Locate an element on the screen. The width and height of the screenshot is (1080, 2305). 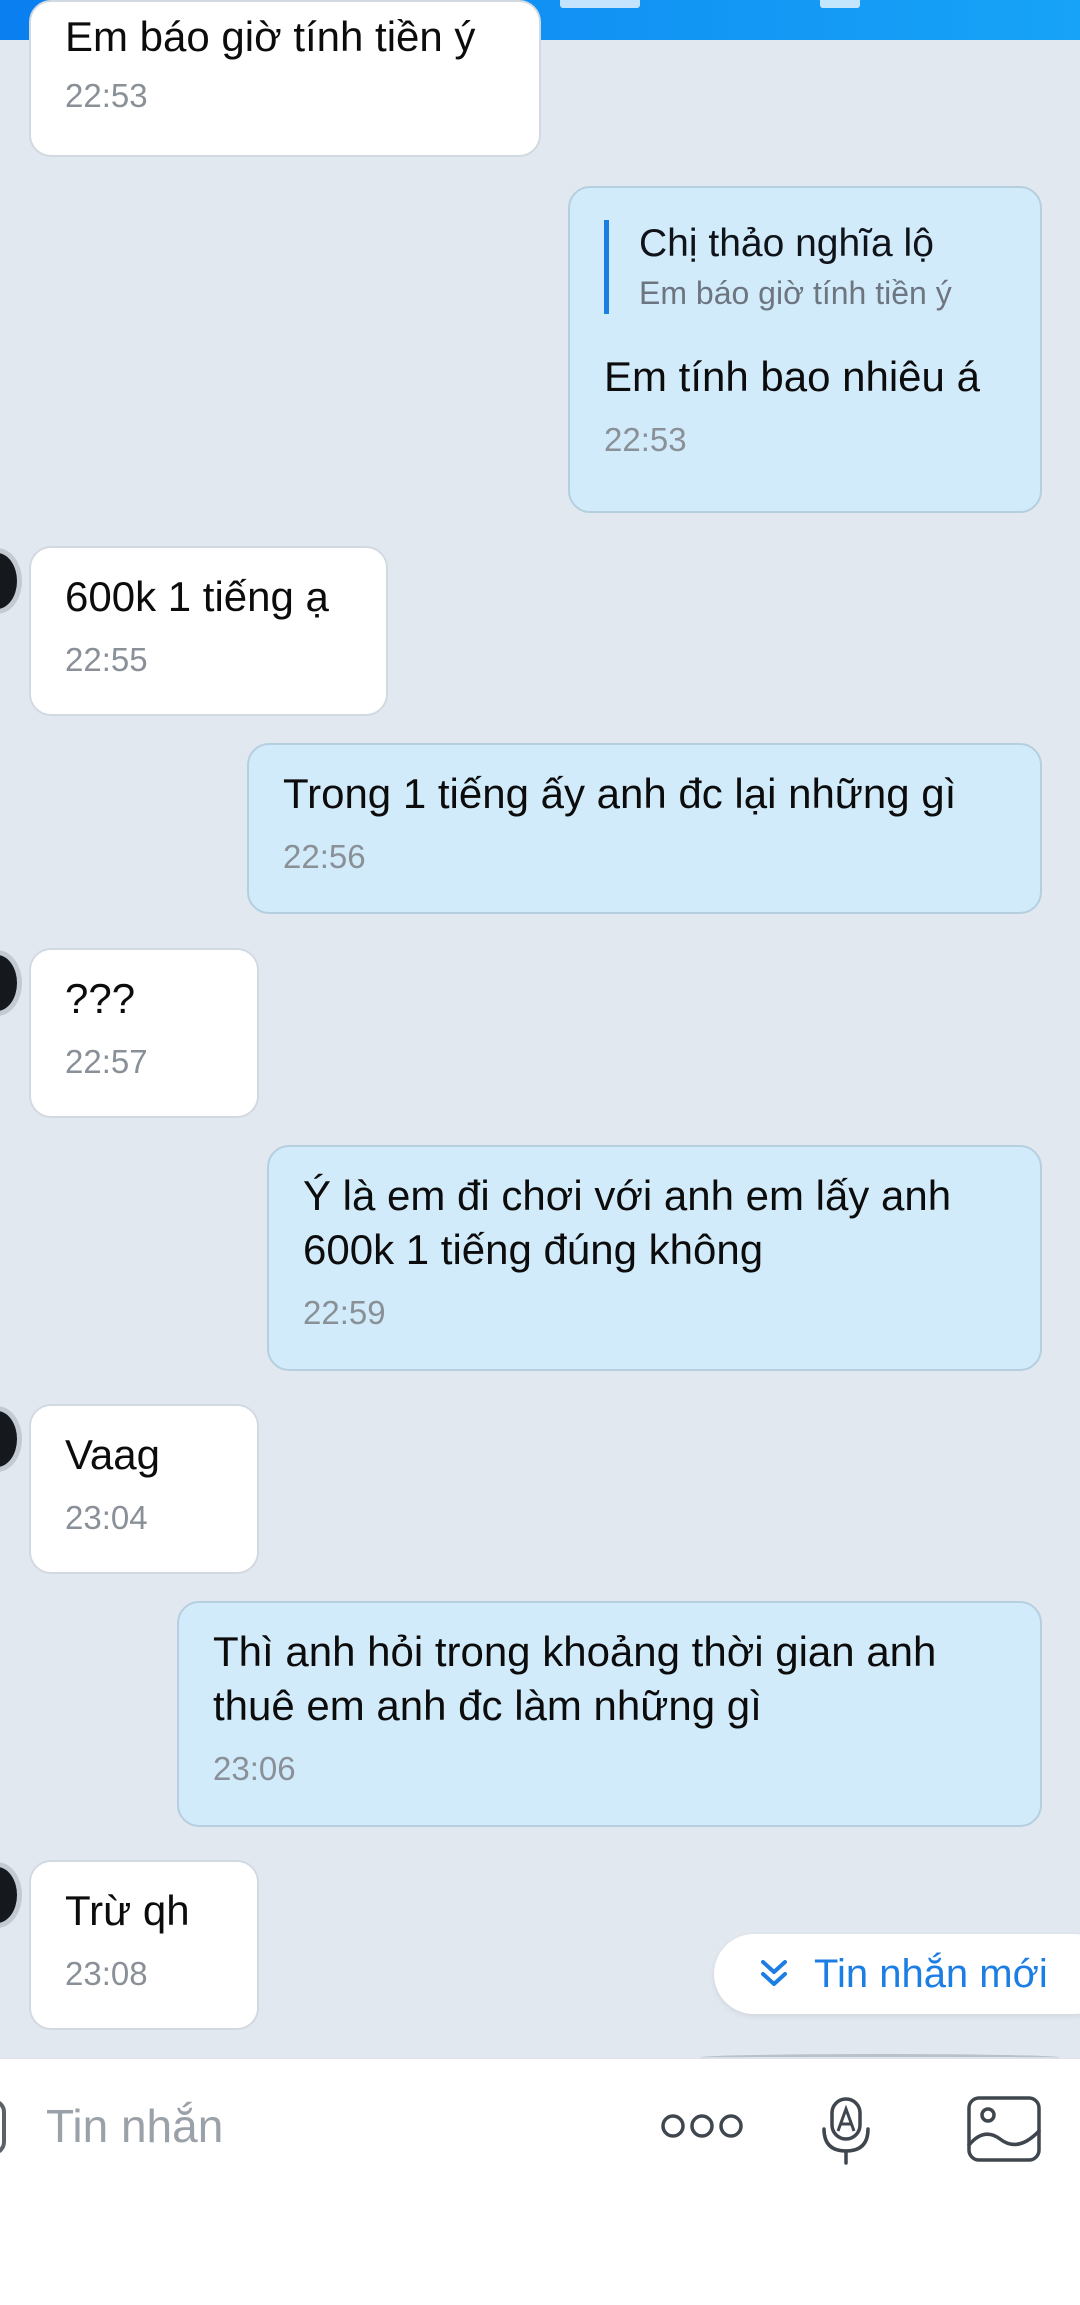
message-text: Trừ qh is located at coordinates (127, 1910).